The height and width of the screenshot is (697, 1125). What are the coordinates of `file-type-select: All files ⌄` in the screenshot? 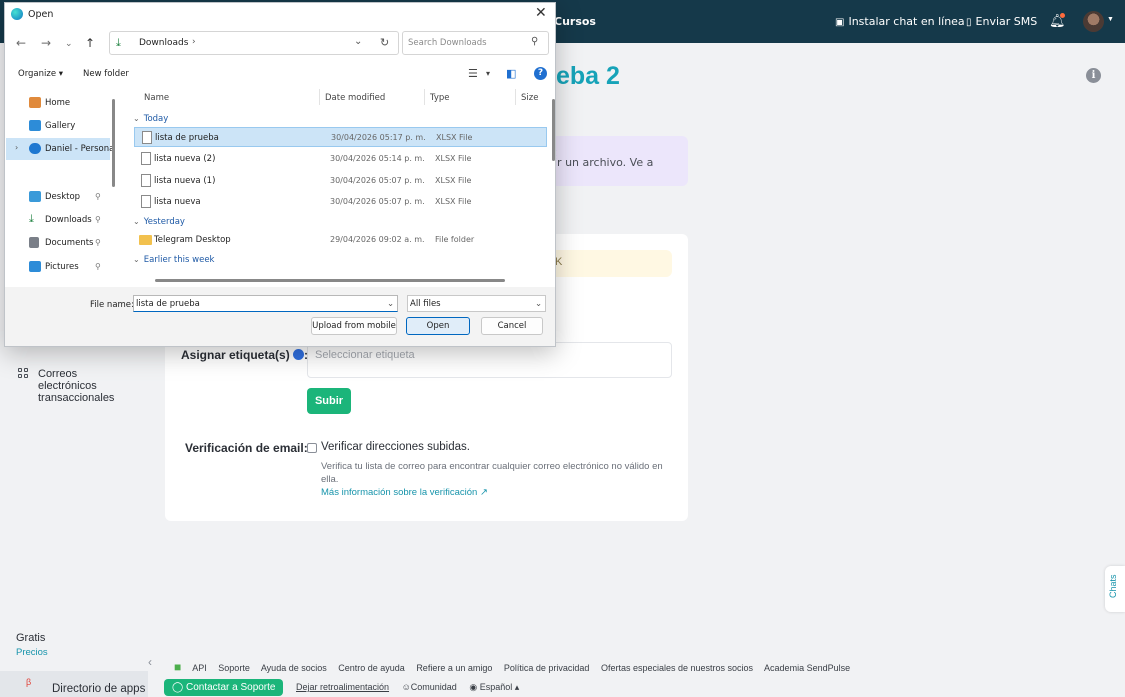 It's located at (476, 303).